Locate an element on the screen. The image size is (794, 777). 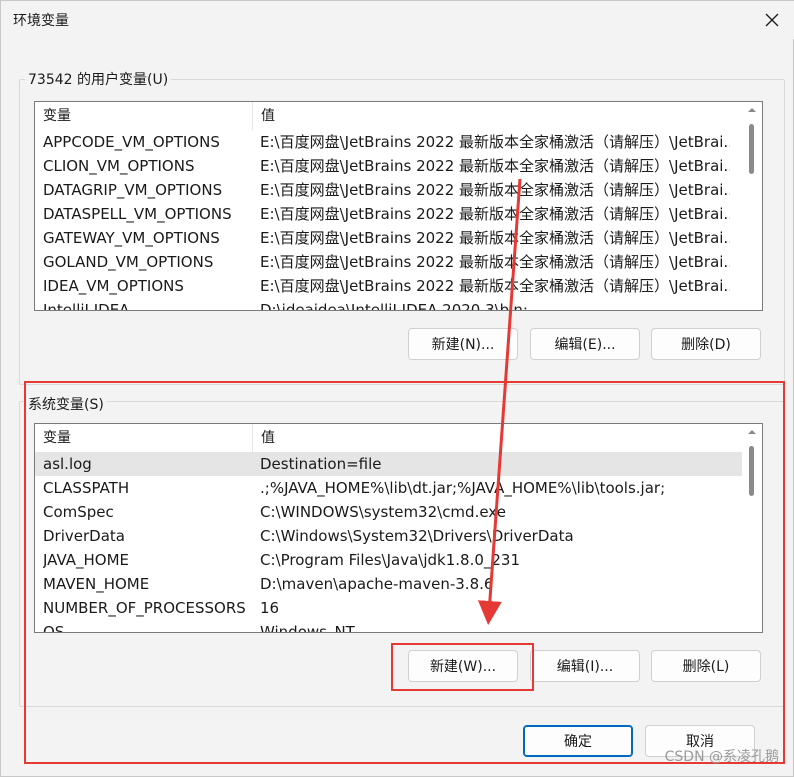
table-row: ComSpec C:\WINDOWS\system32\cmd.exe is located at coordinates (388, 512).